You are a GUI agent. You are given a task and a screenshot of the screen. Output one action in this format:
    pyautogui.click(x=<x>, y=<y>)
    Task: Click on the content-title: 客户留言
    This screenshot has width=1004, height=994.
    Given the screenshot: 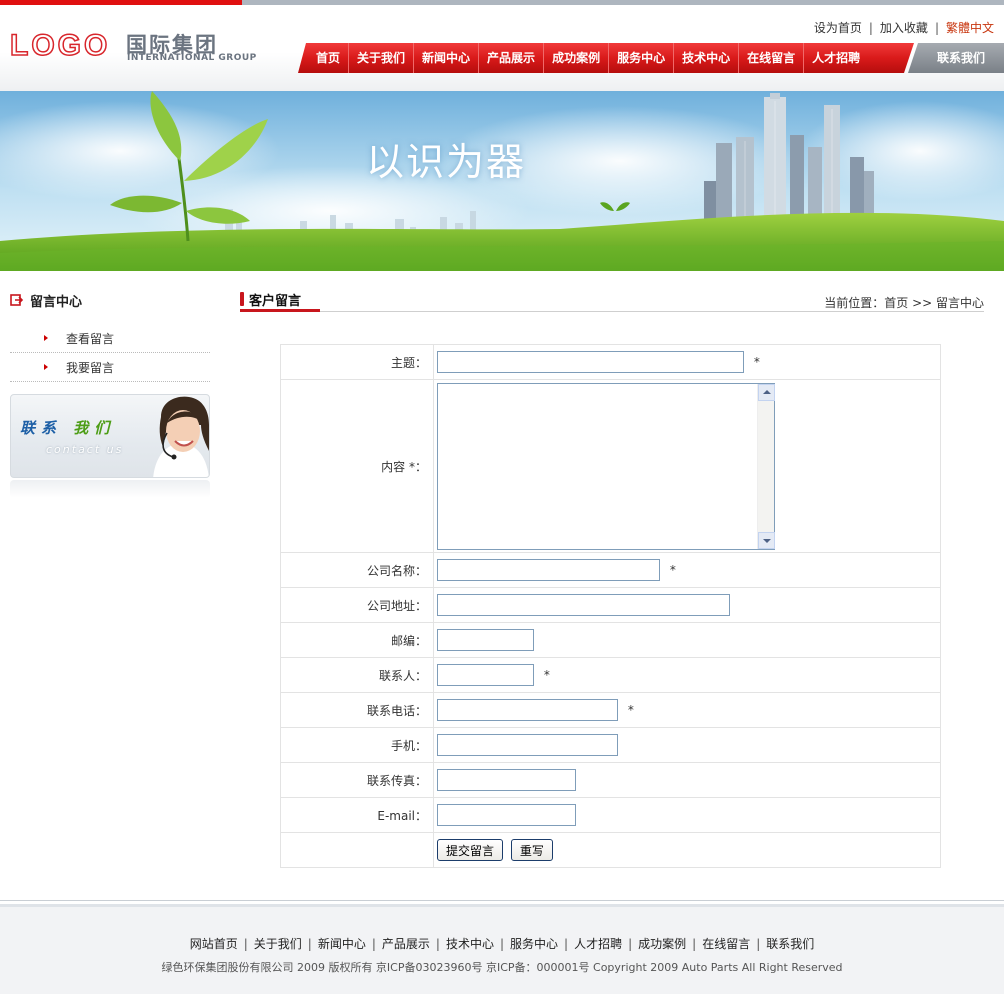 What is the action you would take?
    pyautogui.click(x=280, y=301)
    